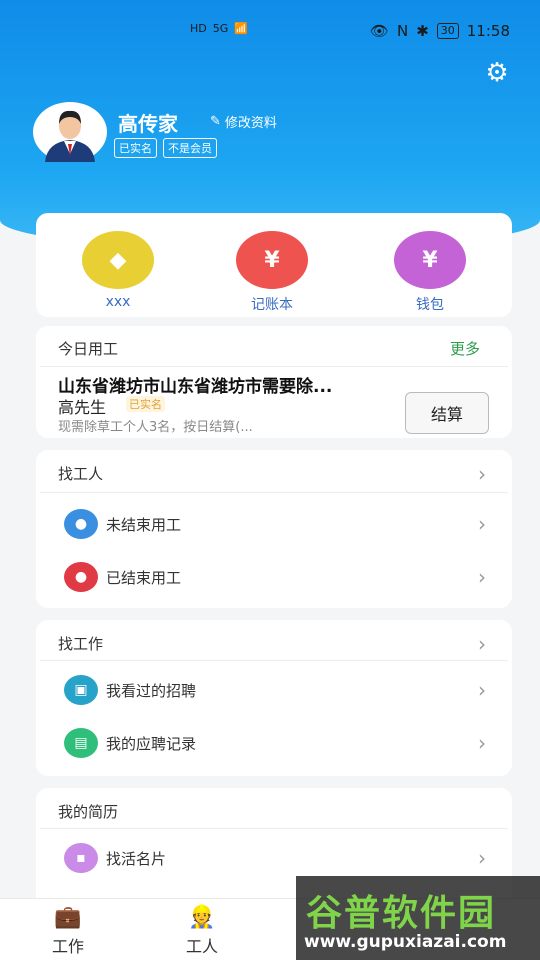 This screenshot has width=540, height=960. What do you see at coordinates (68, 931) in the screenshot?
I see `tab-work: 💼 工作` at bounding box center [68, 931].